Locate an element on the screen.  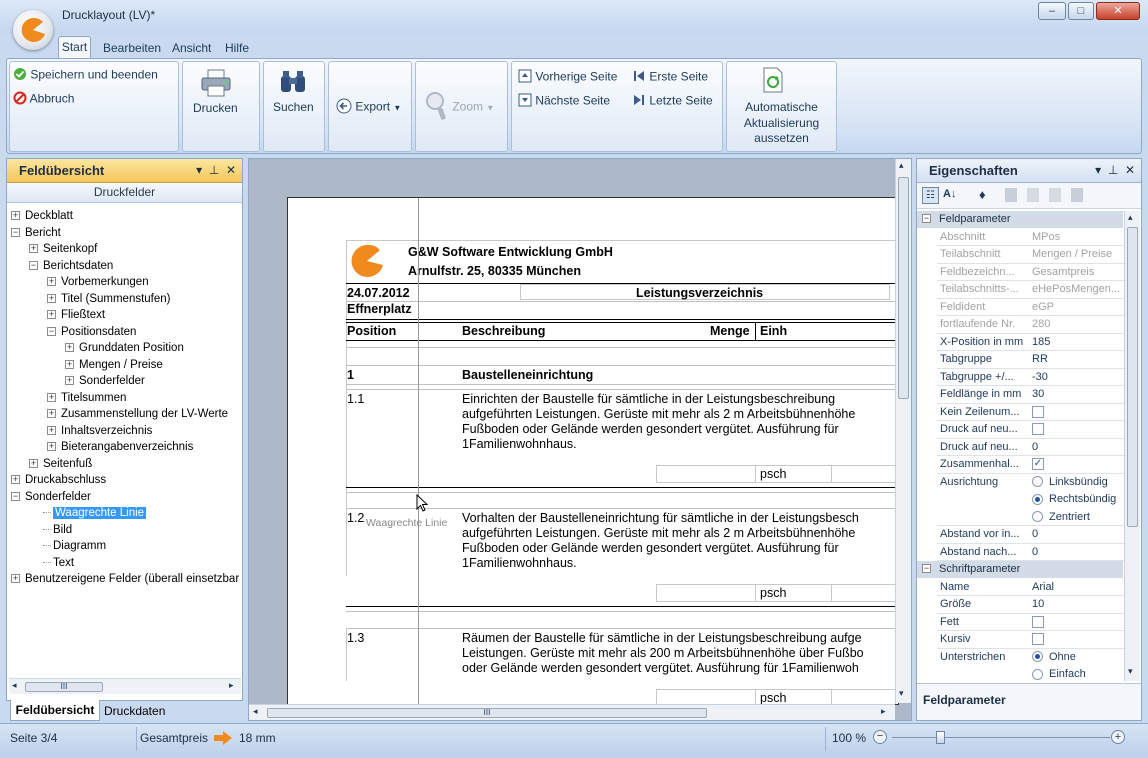
x-position-guide is located at coordinates (418, 451).